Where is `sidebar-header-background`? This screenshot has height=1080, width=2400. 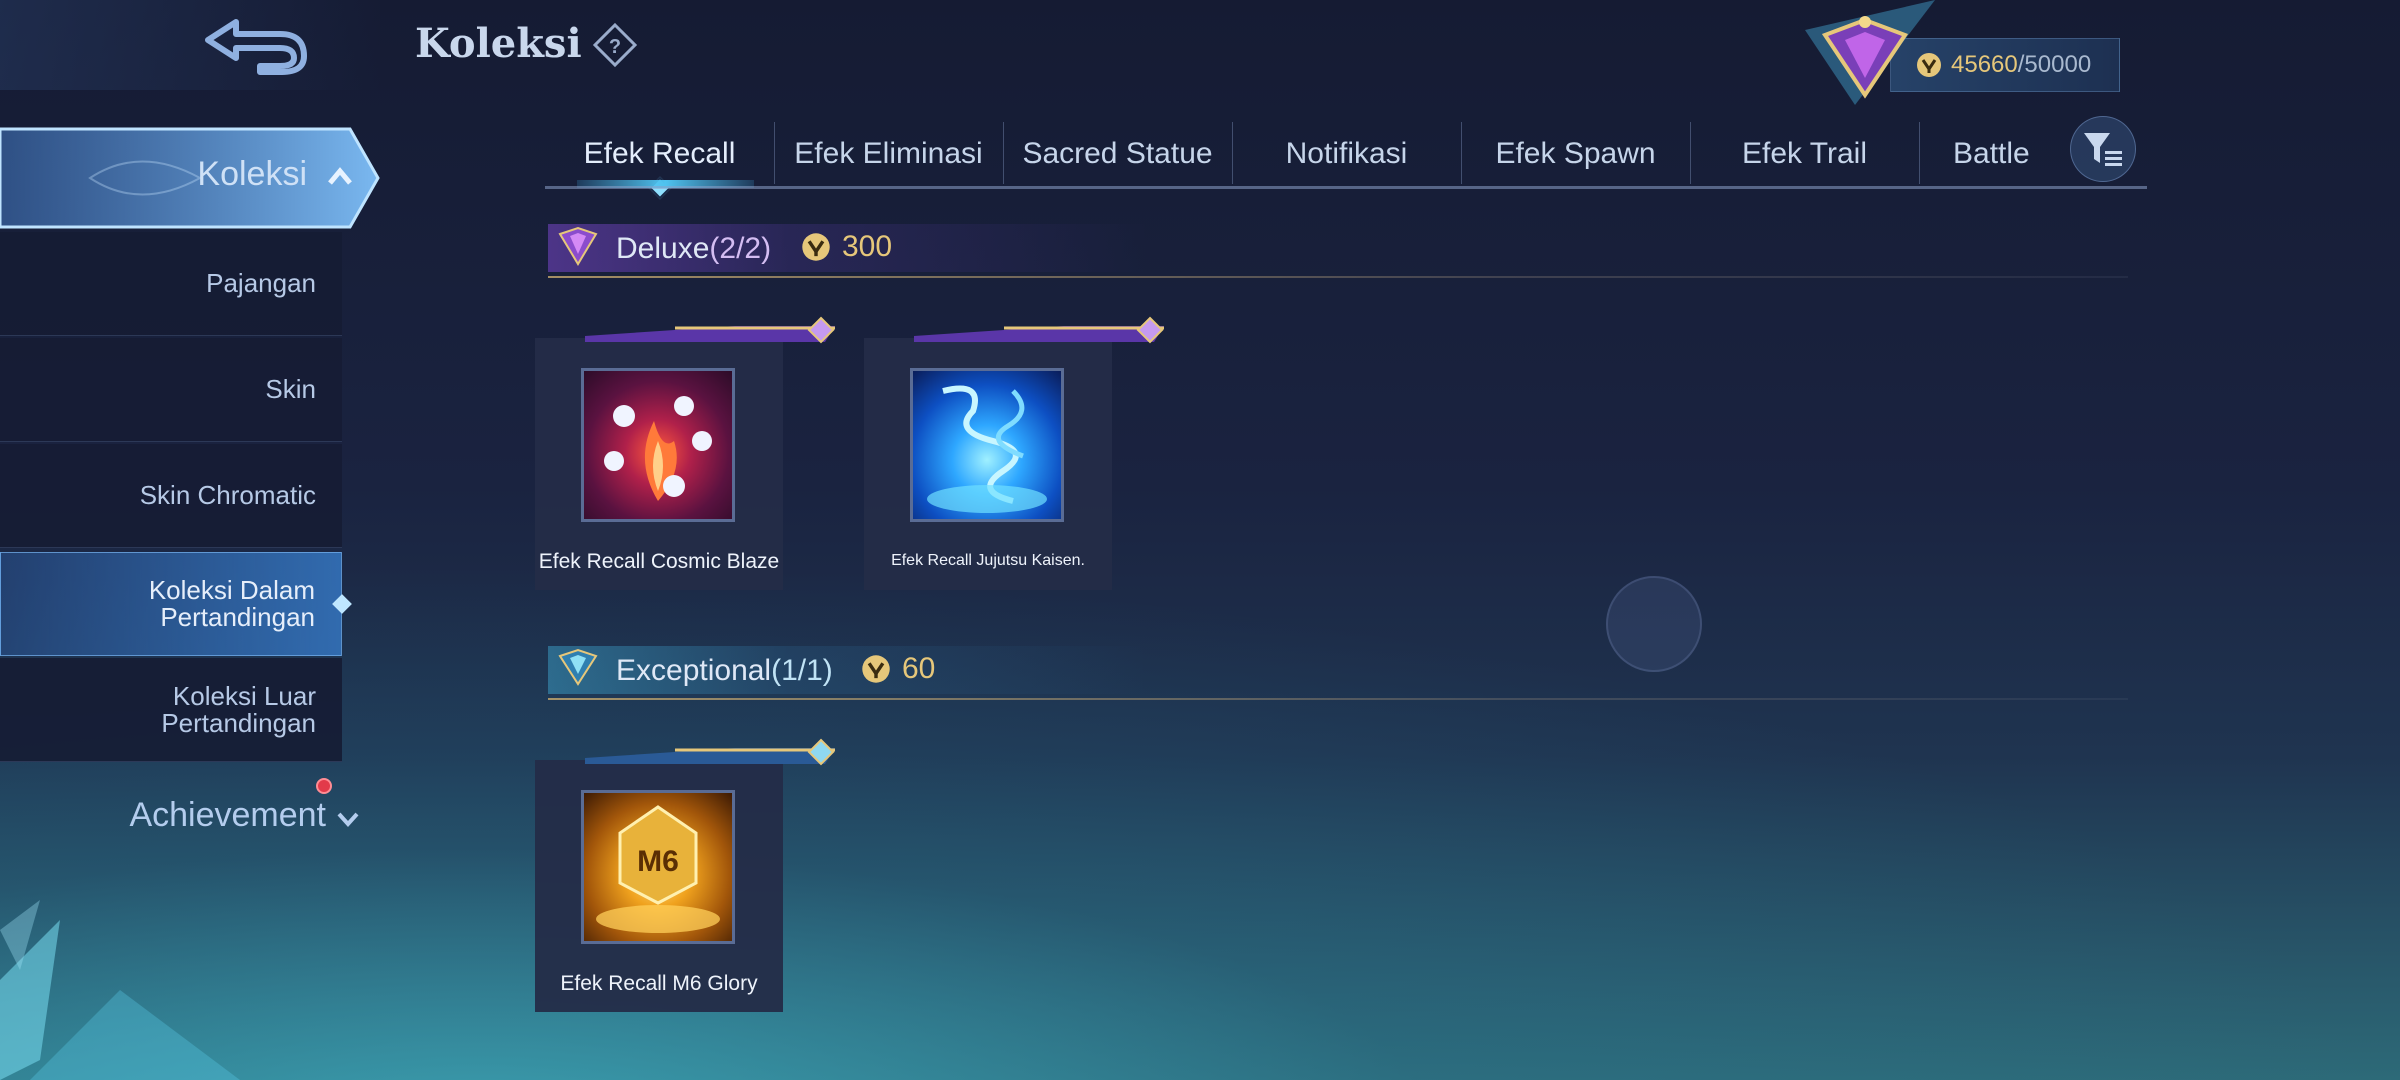 sidebar-header-background is located at coordinates (190, 178).